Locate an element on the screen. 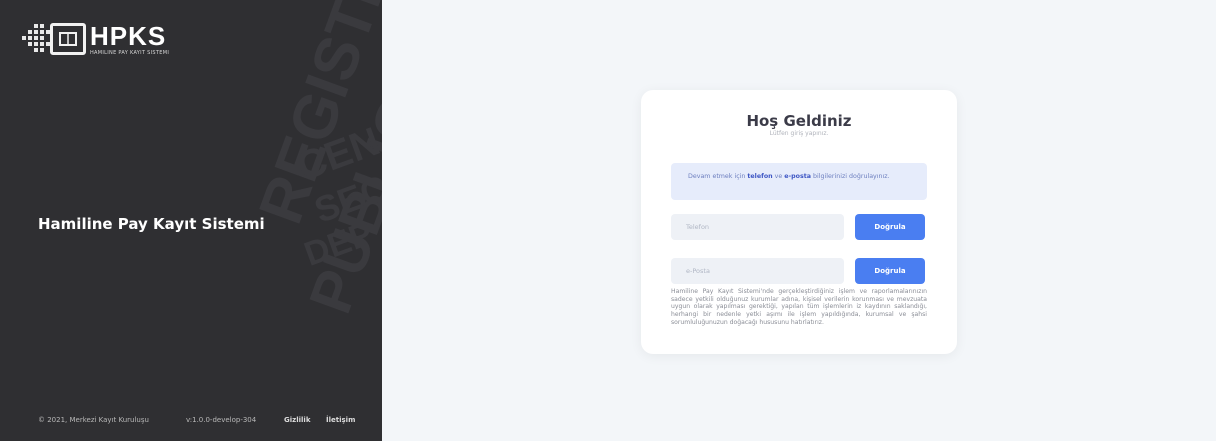  phone-placeholder: Telefon is located at coordinates (698, 227).